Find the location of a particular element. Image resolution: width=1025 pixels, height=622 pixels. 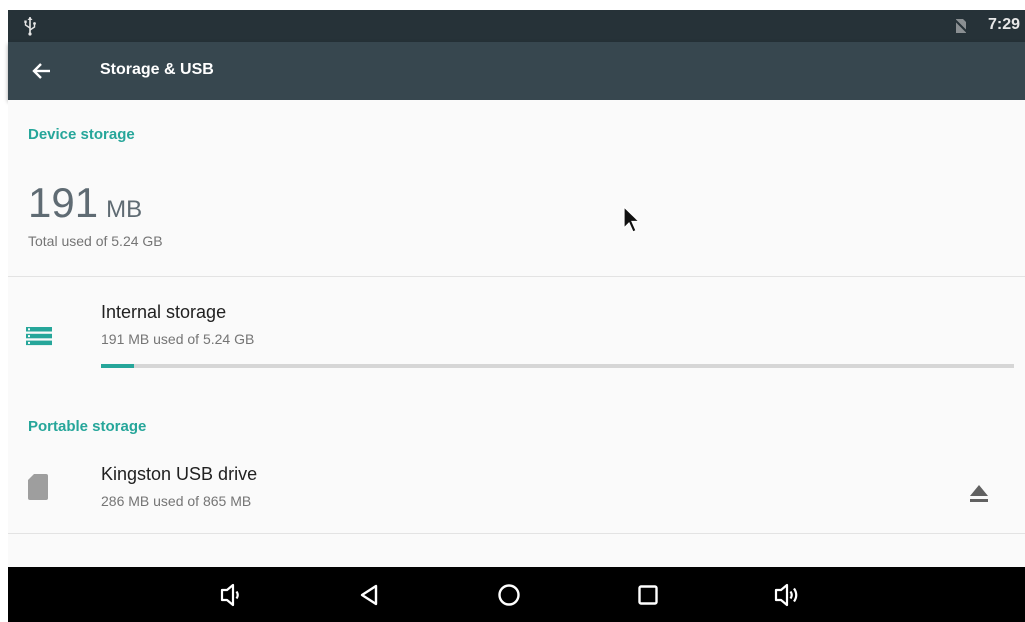

storage-total-caption: Total used of 5.24 GB is located at coordinates (95, 241).